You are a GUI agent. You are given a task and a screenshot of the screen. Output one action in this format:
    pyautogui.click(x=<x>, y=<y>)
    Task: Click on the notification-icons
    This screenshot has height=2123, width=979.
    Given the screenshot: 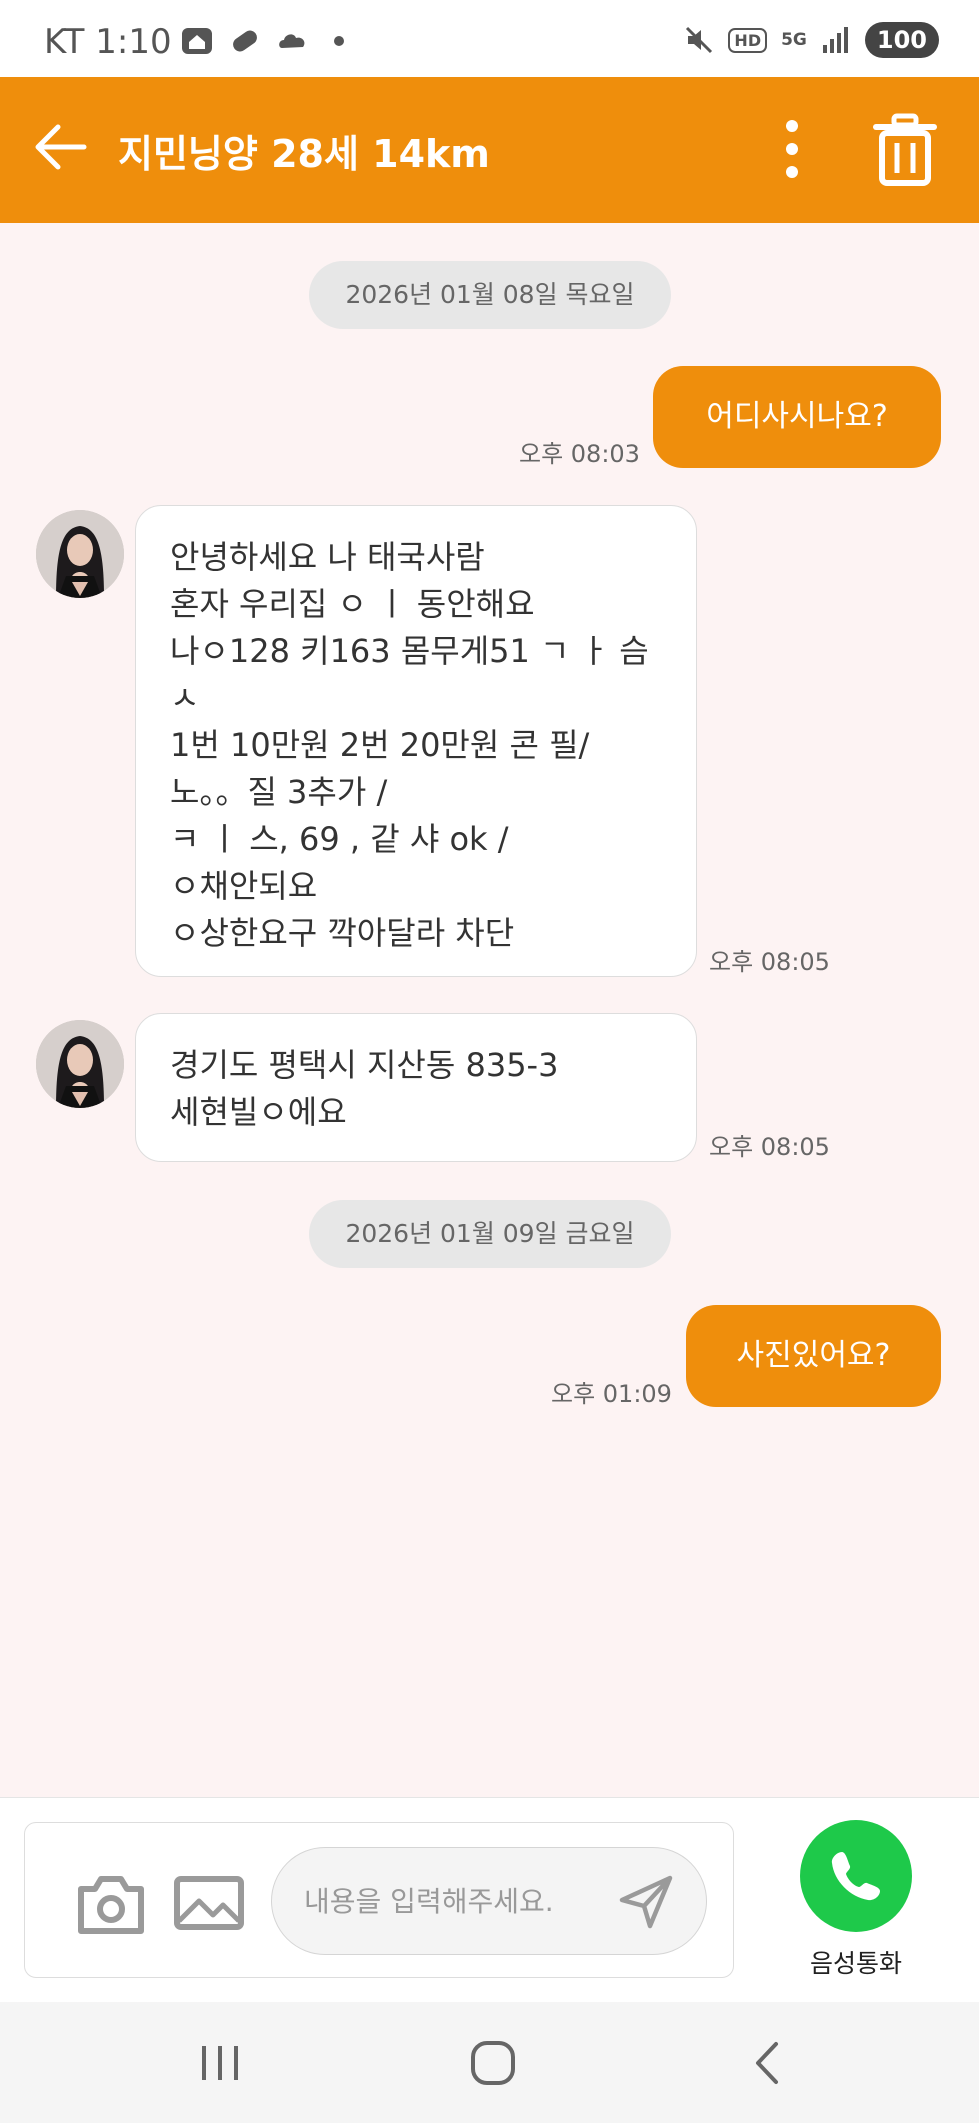 What is the action you would take?
    pyautogui.click(x=262, y=41)
    